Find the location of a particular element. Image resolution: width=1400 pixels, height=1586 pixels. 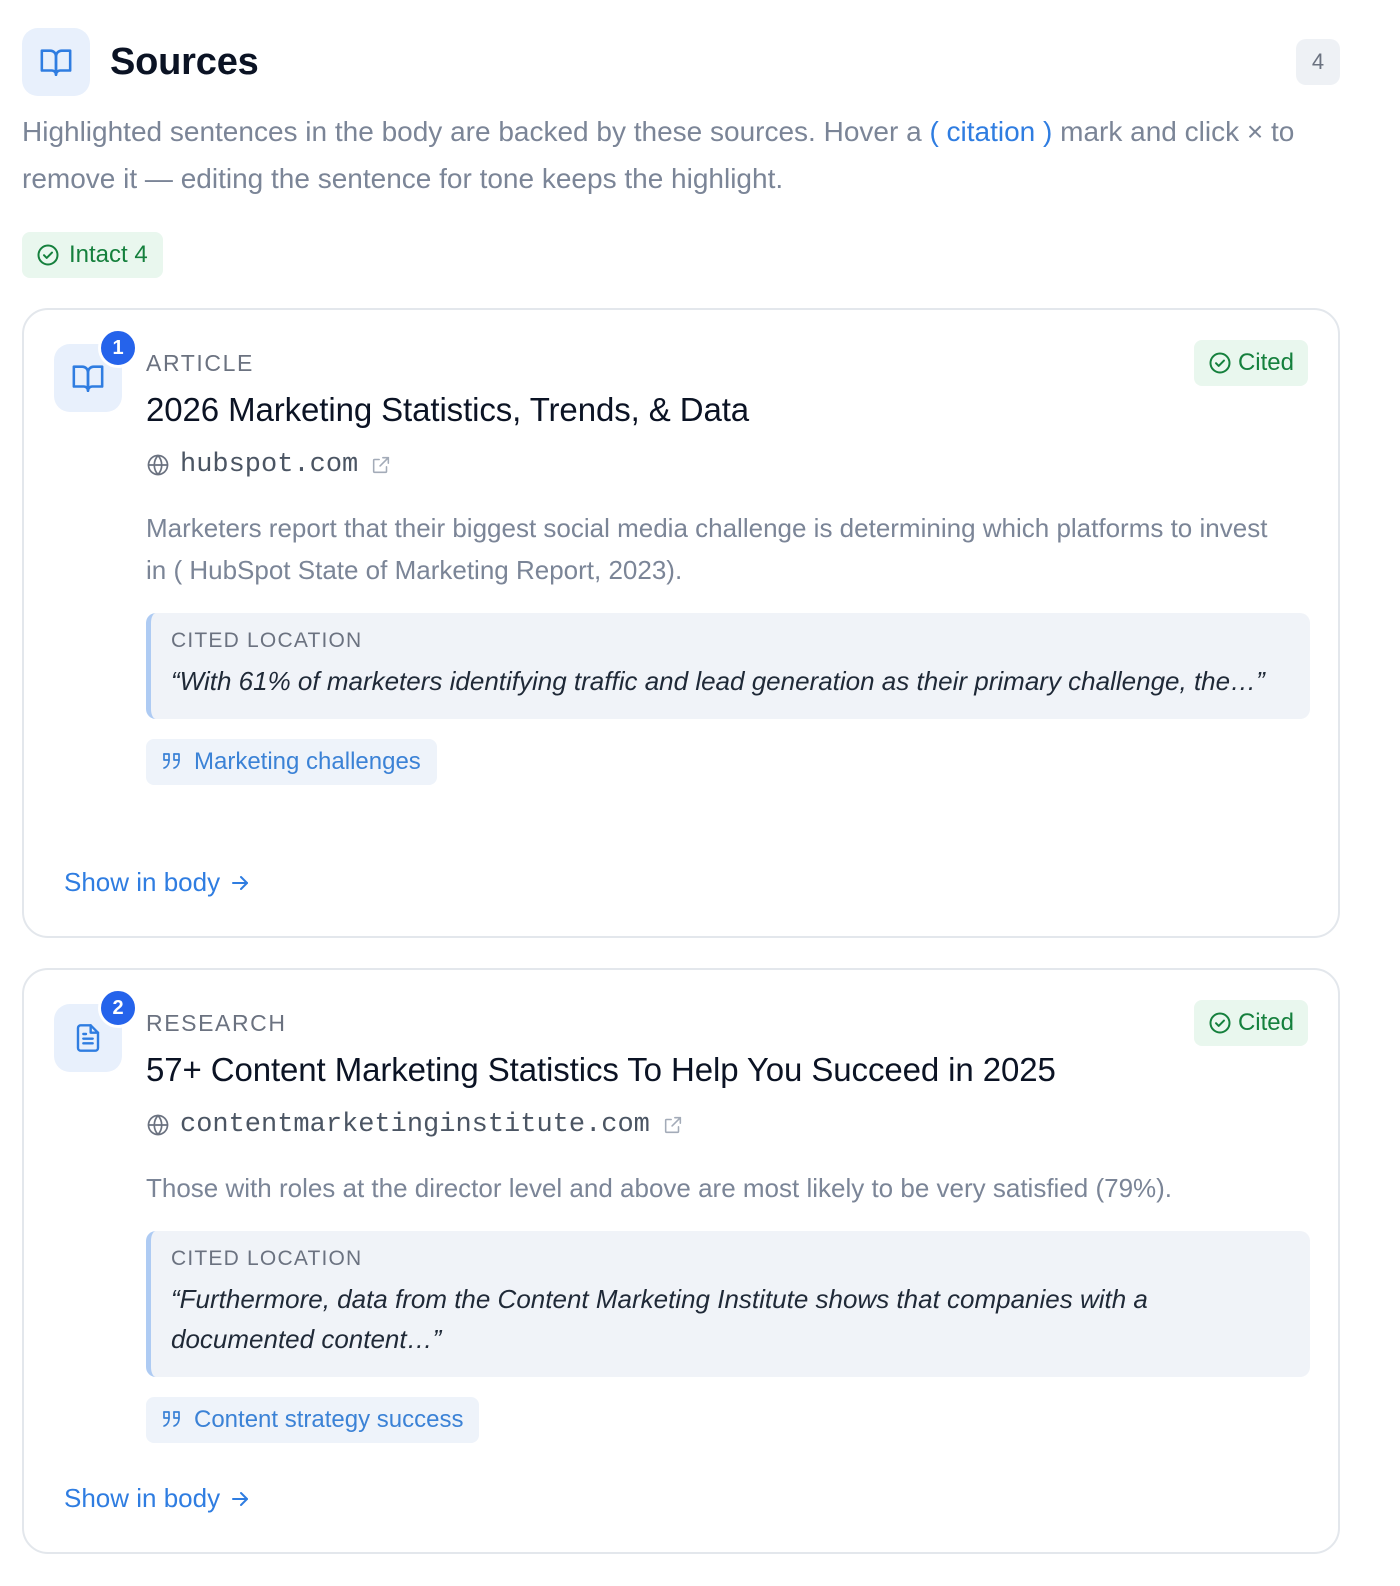

source-domain-link: contentmarketinginstitute.com is located at coordinates (727, 1125).